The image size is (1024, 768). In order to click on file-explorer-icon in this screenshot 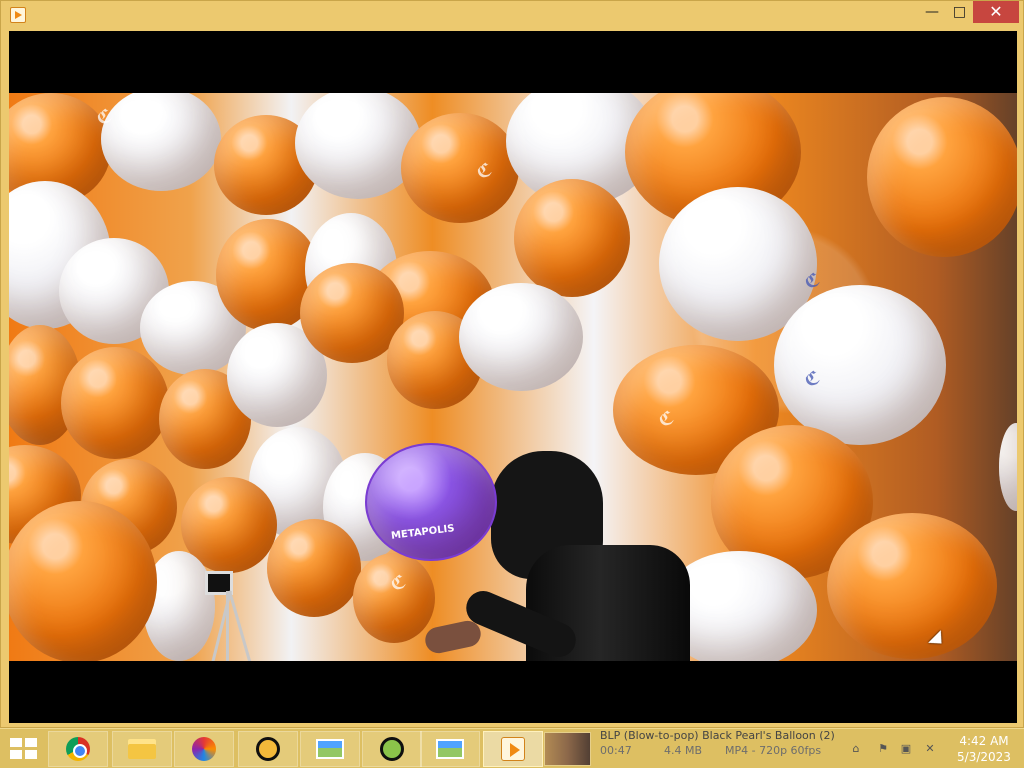, I will do `click(142, 749)`.